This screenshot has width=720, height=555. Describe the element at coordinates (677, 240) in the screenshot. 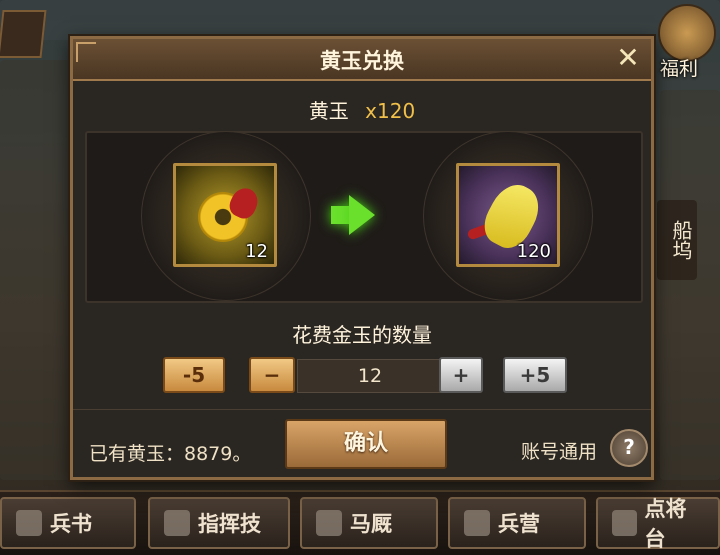

I see `dock-button: 船坞` at that location.